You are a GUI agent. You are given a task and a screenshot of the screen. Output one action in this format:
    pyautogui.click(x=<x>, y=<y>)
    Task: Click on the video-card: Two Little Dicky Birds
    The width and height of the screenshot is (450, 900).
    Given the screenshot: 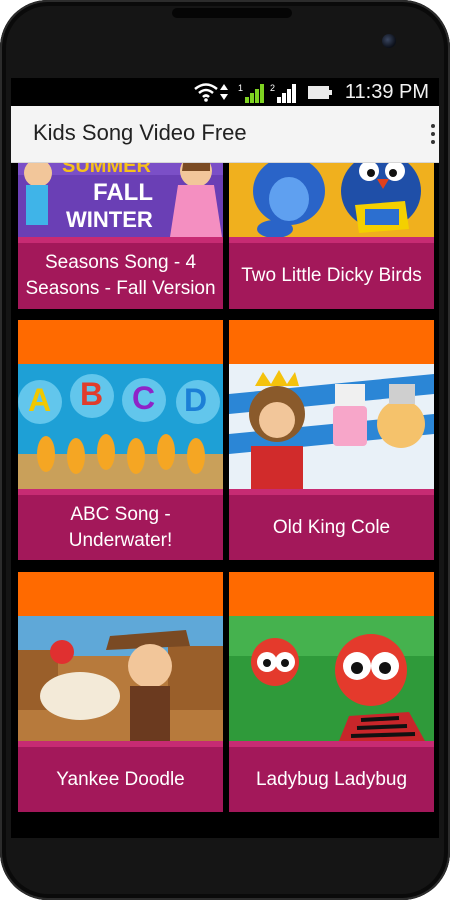 What is the action you would take?
    pyautogui.click(x=331, y=236)
    